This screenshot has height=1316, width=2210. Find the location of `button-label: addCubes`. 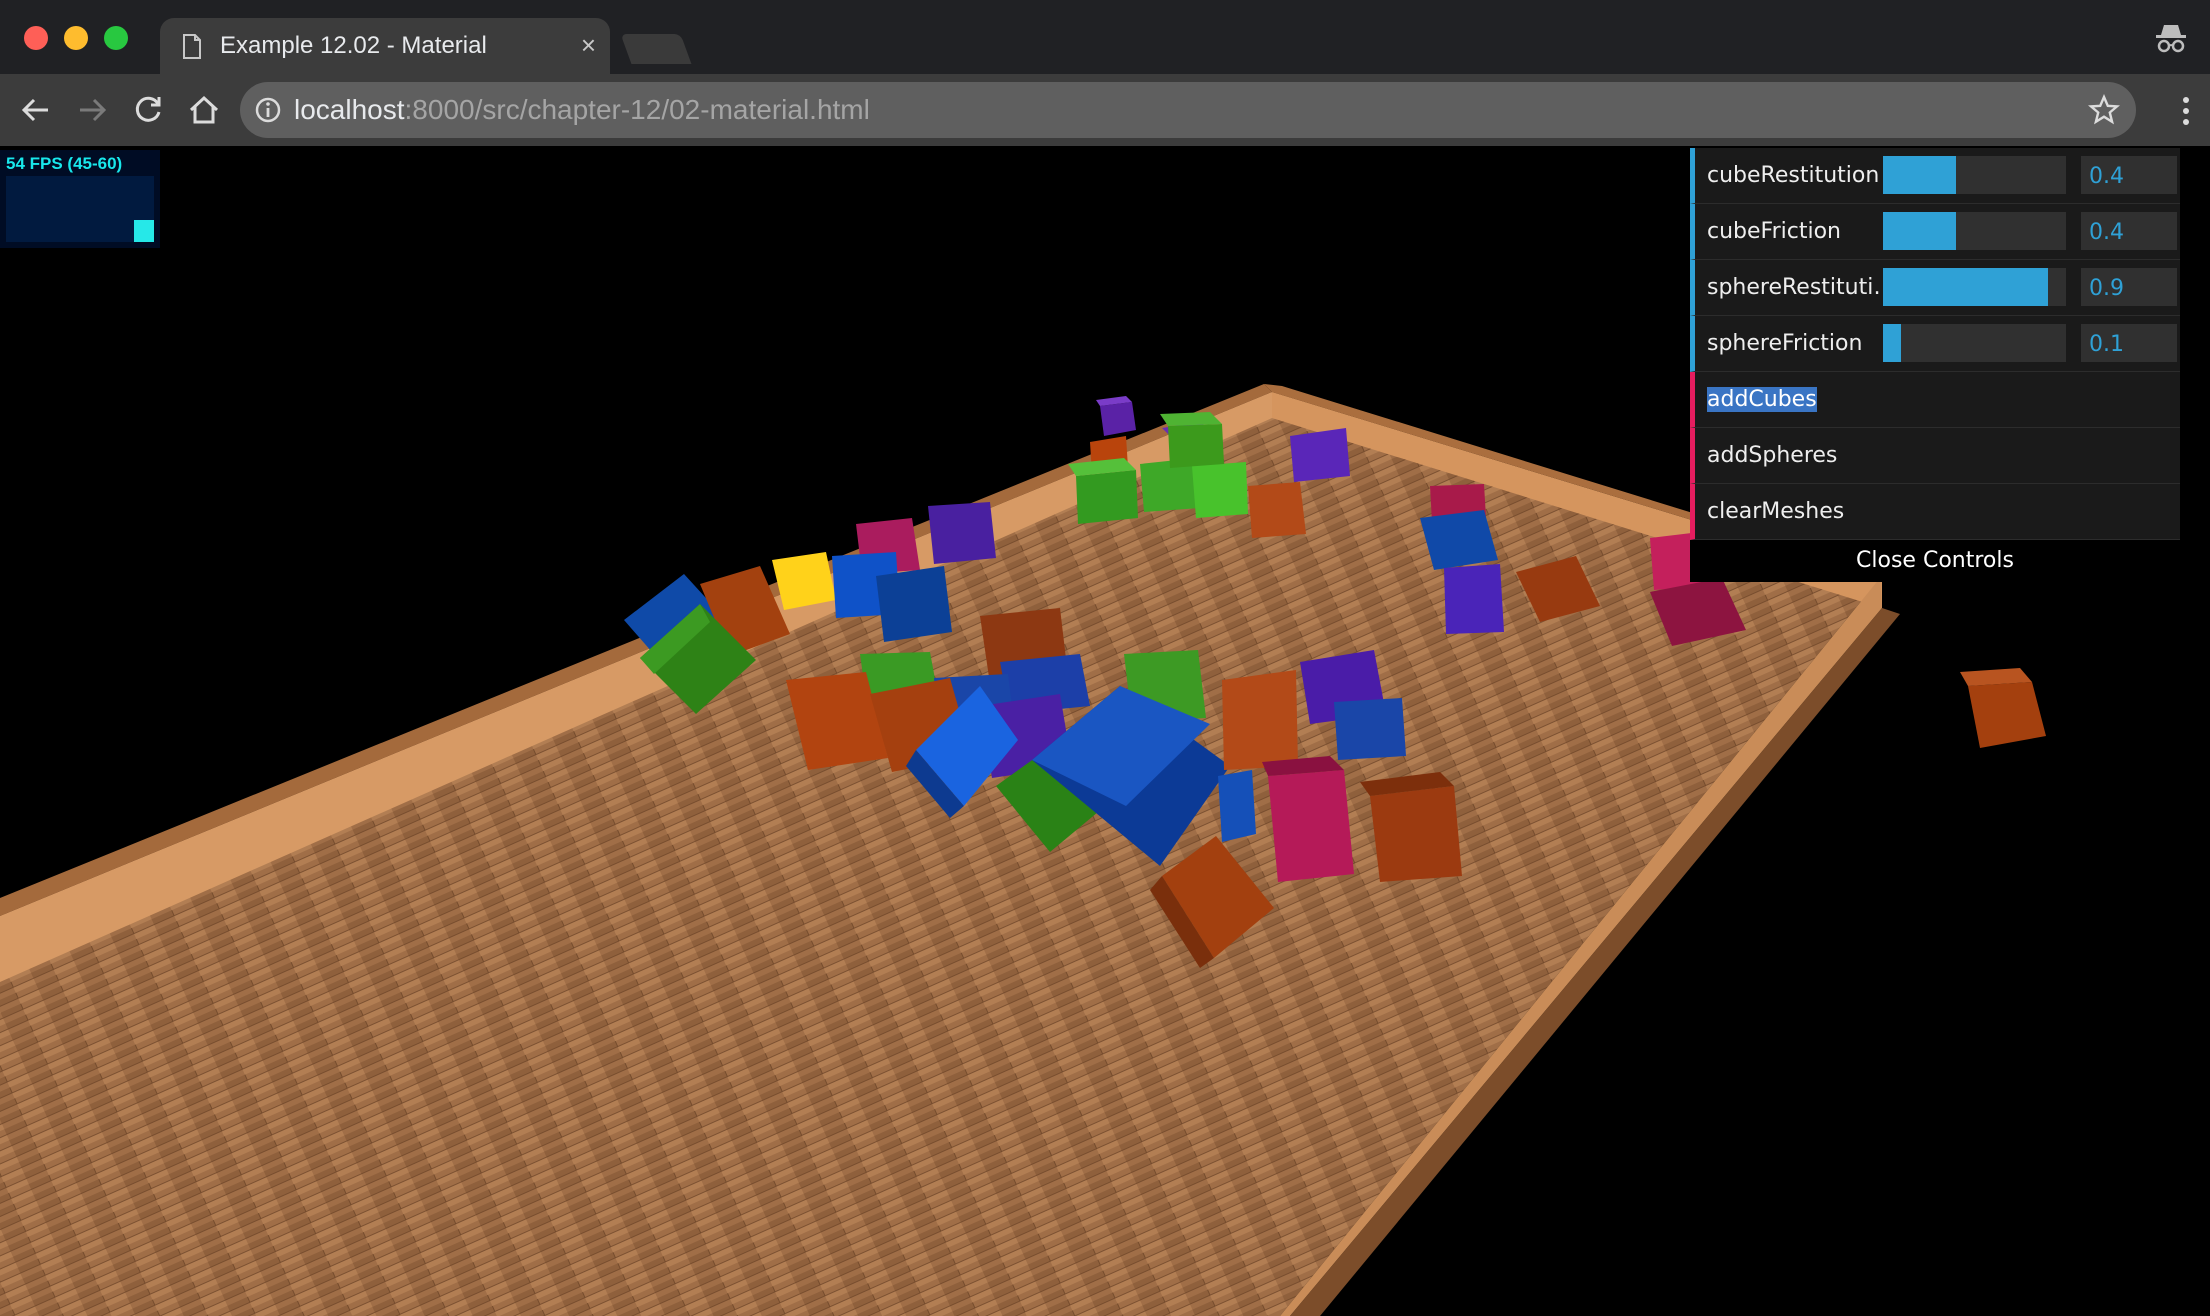

button-label: addCubes is located at coordinates (1762, 399).